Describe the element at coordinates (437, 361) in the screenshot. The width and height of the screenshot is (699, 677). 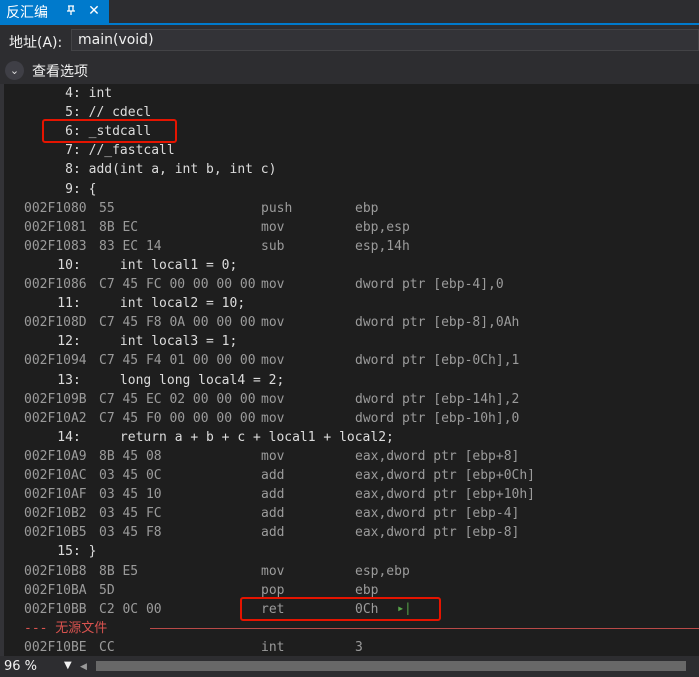
I see `asm-operands: dword ptr [ebp-0Ch],1` at that location.